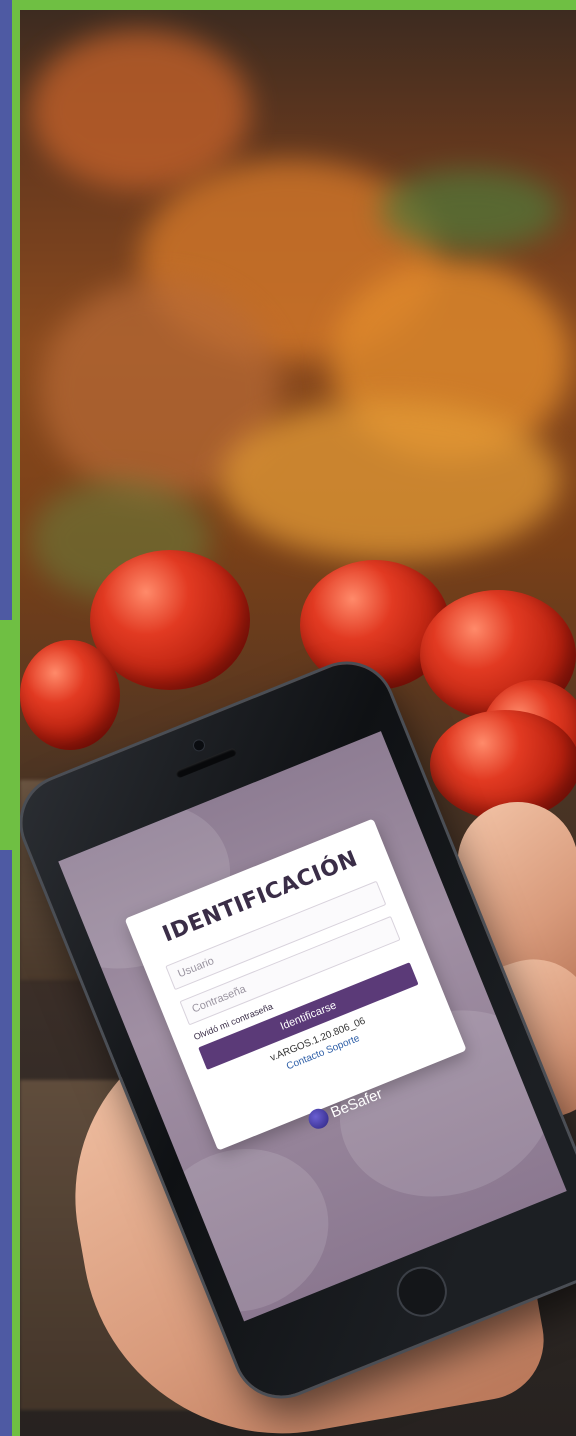 The width and height of the screenshot is (576, 1436). Describe the element at coordinates (422, 1292) in the screenshot. I see `home-button` at that location.